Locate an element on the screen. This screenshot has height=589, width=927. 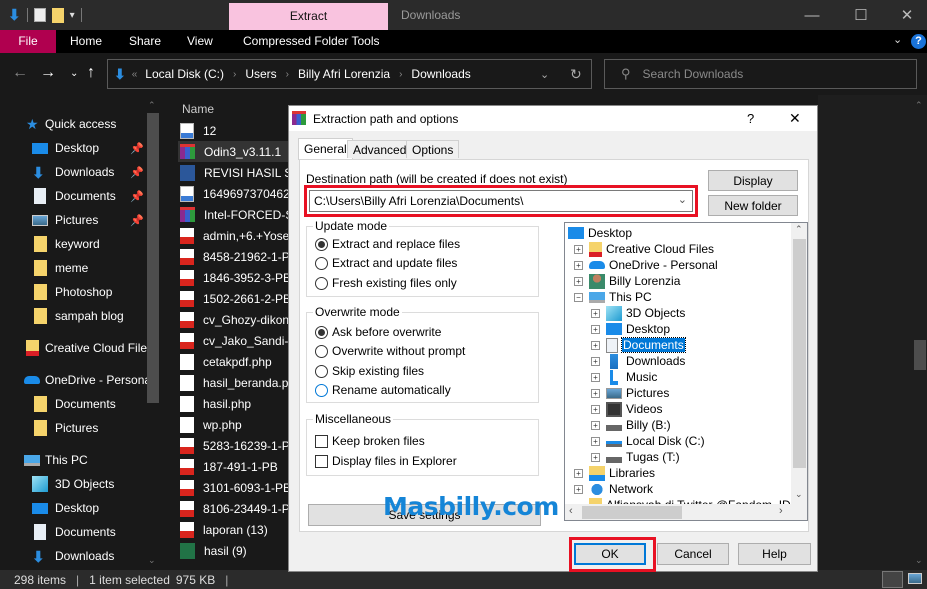
tree-node: − This PC is located at coordinates (613, 297).